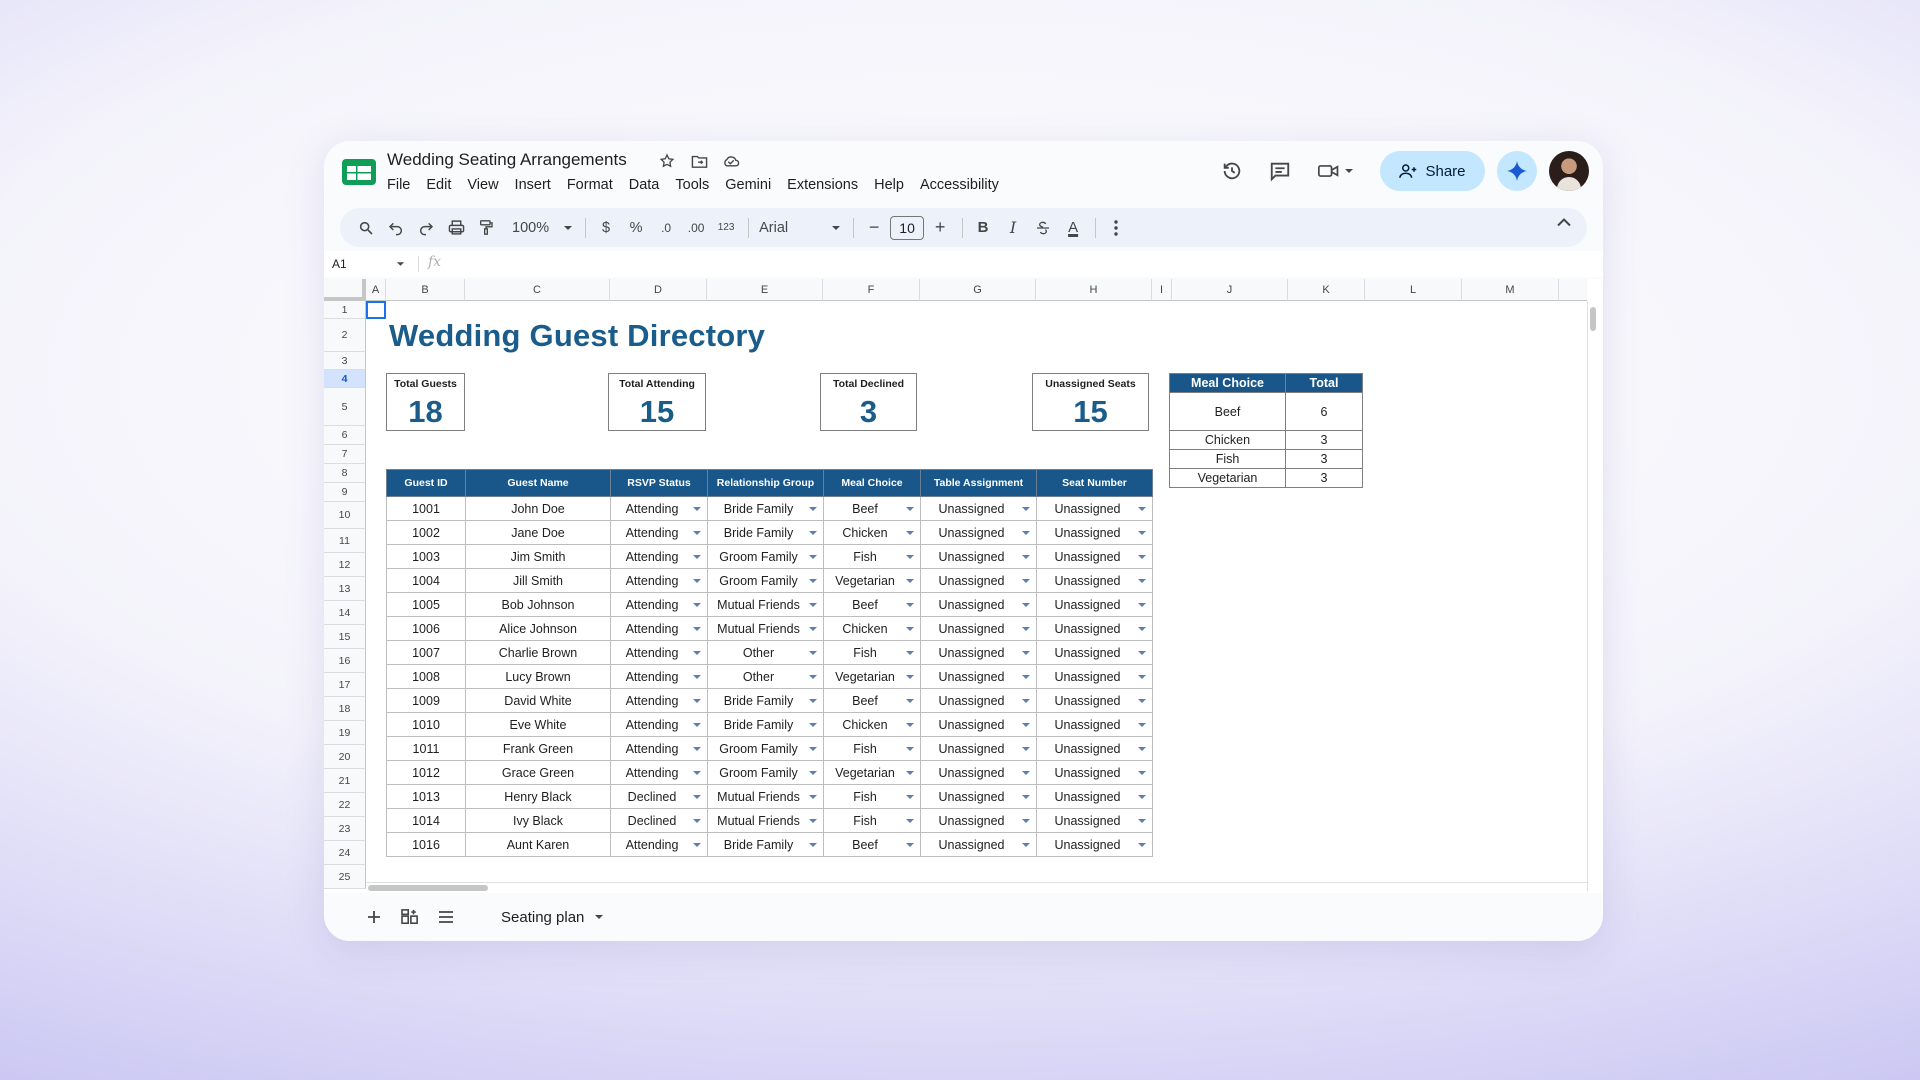 The image size is (1920, 1080). I want to click on row-header-7: 7, so click(345, 454).